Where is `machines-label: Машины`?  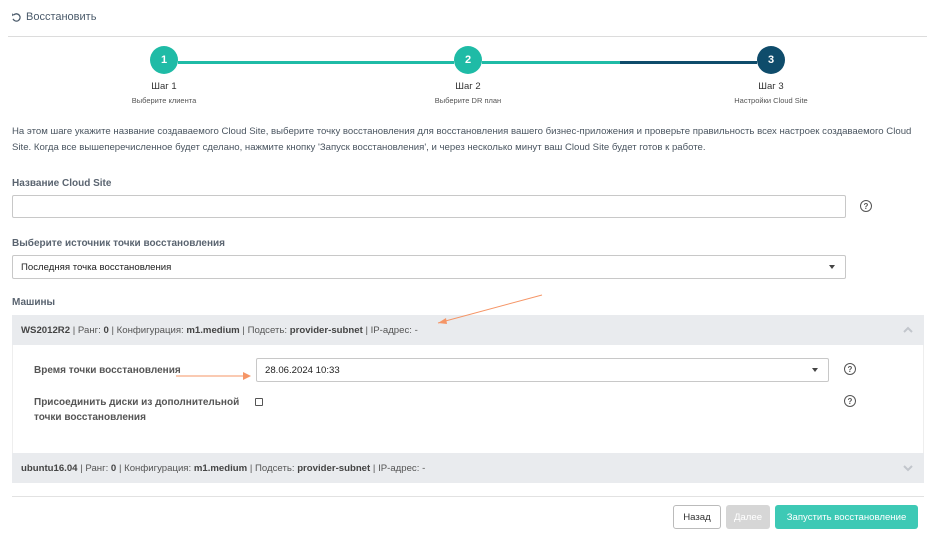
machines-label: Машины is located at coordinates (34, 302).